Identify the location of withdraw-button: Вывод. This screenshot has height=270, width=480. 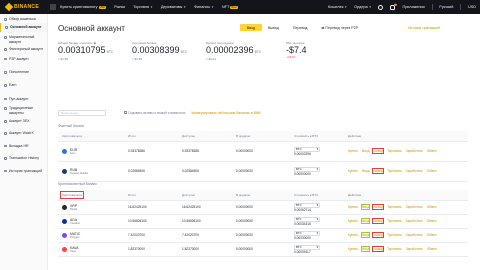
(273, 28).